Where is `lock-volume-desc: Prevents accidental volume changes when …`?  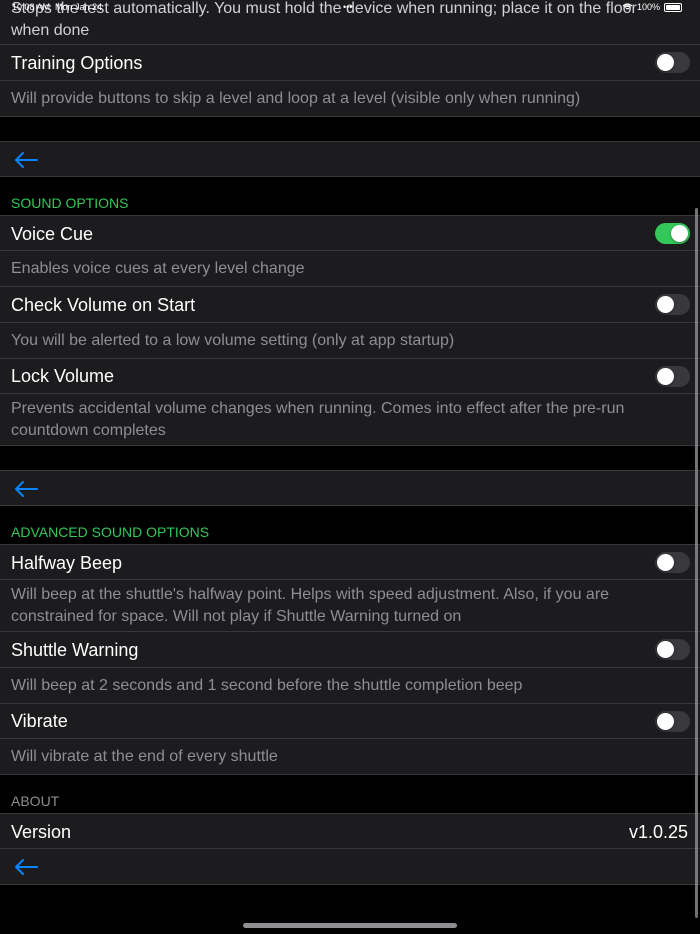 lock-volume-desc: Prevents accidental volume changes when … is located at coordinates (318, 419).